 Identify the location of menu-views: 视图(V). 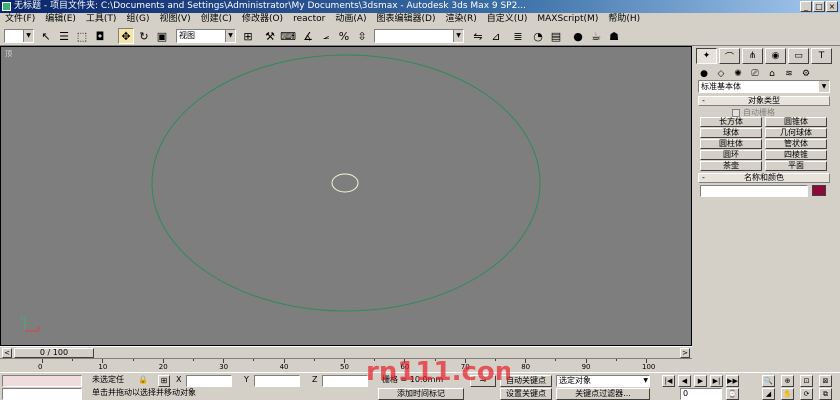
(174, 19).